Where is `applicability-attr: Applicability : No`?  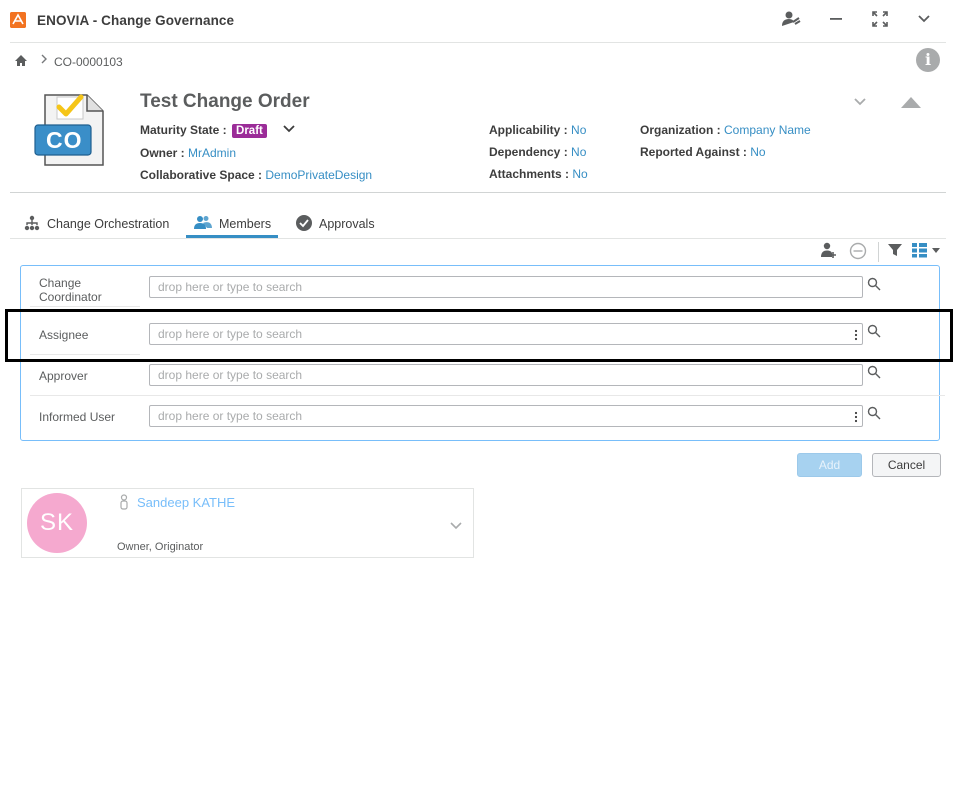
applicability-attr: Applicability : No is located at coordinates (537, 130).